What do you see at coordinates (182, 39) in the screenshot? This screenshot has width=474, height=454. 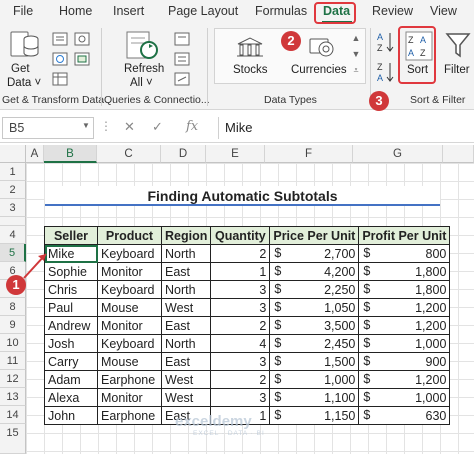 I see `queries-connections-icon` at bounding box center [182, 39].